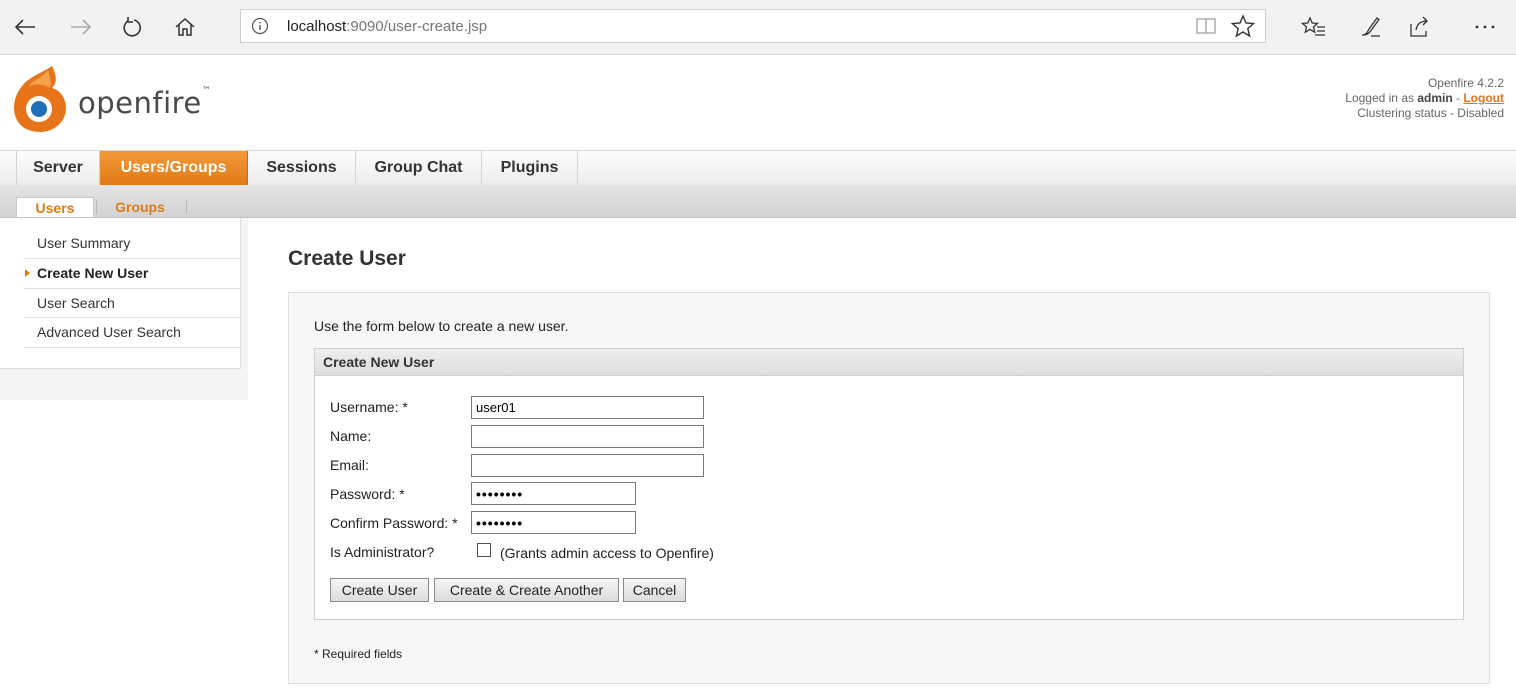 This screenshot has height=695, width=1516. What do you see at coordinates (1243, 28) in the screenshot?
I see `favorite-star-icon` at bounding box center [1243, 28].